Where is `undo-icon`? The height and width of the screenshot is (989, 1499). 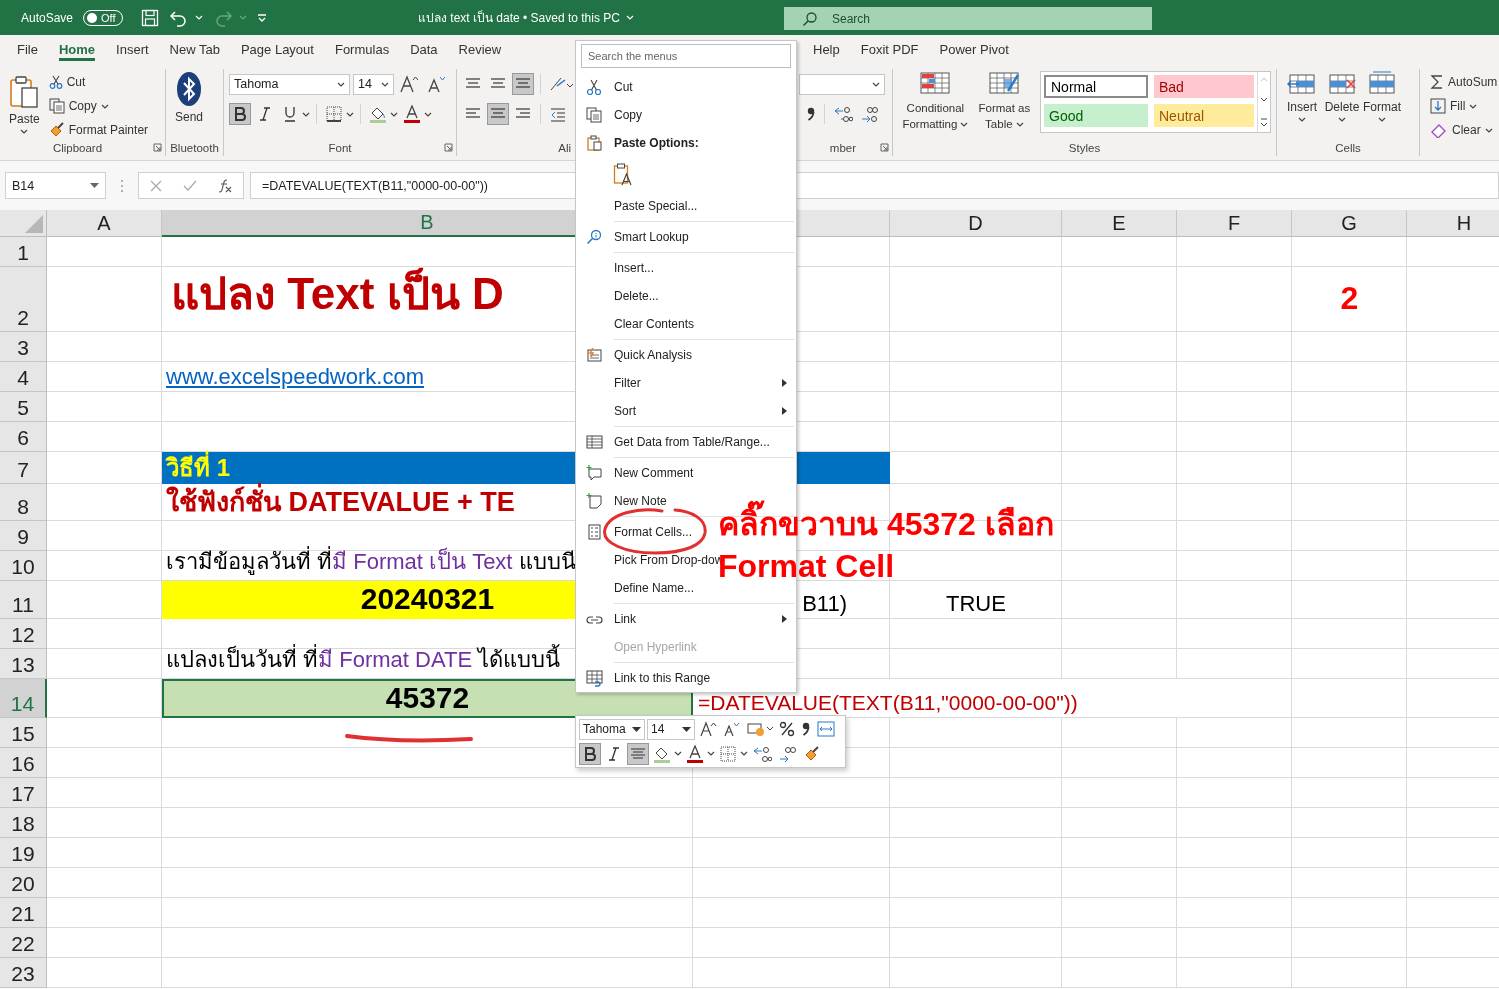
undo-icon is located at coordinates (178, 17).